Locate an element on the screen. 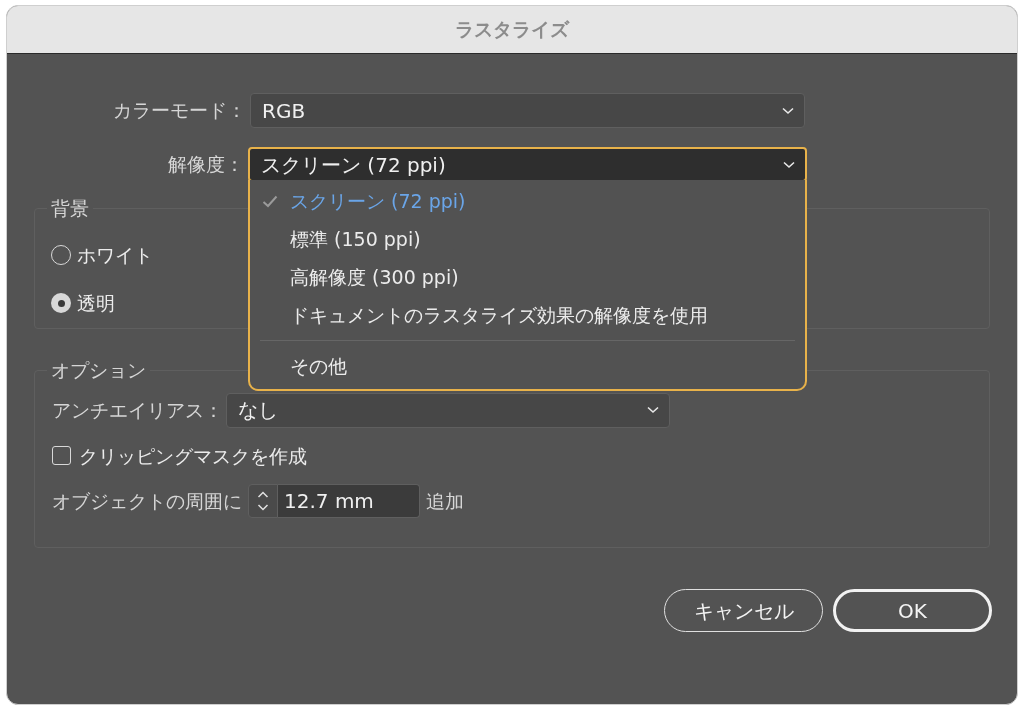  dialog-button: OK is located at coordinates (912, 610).